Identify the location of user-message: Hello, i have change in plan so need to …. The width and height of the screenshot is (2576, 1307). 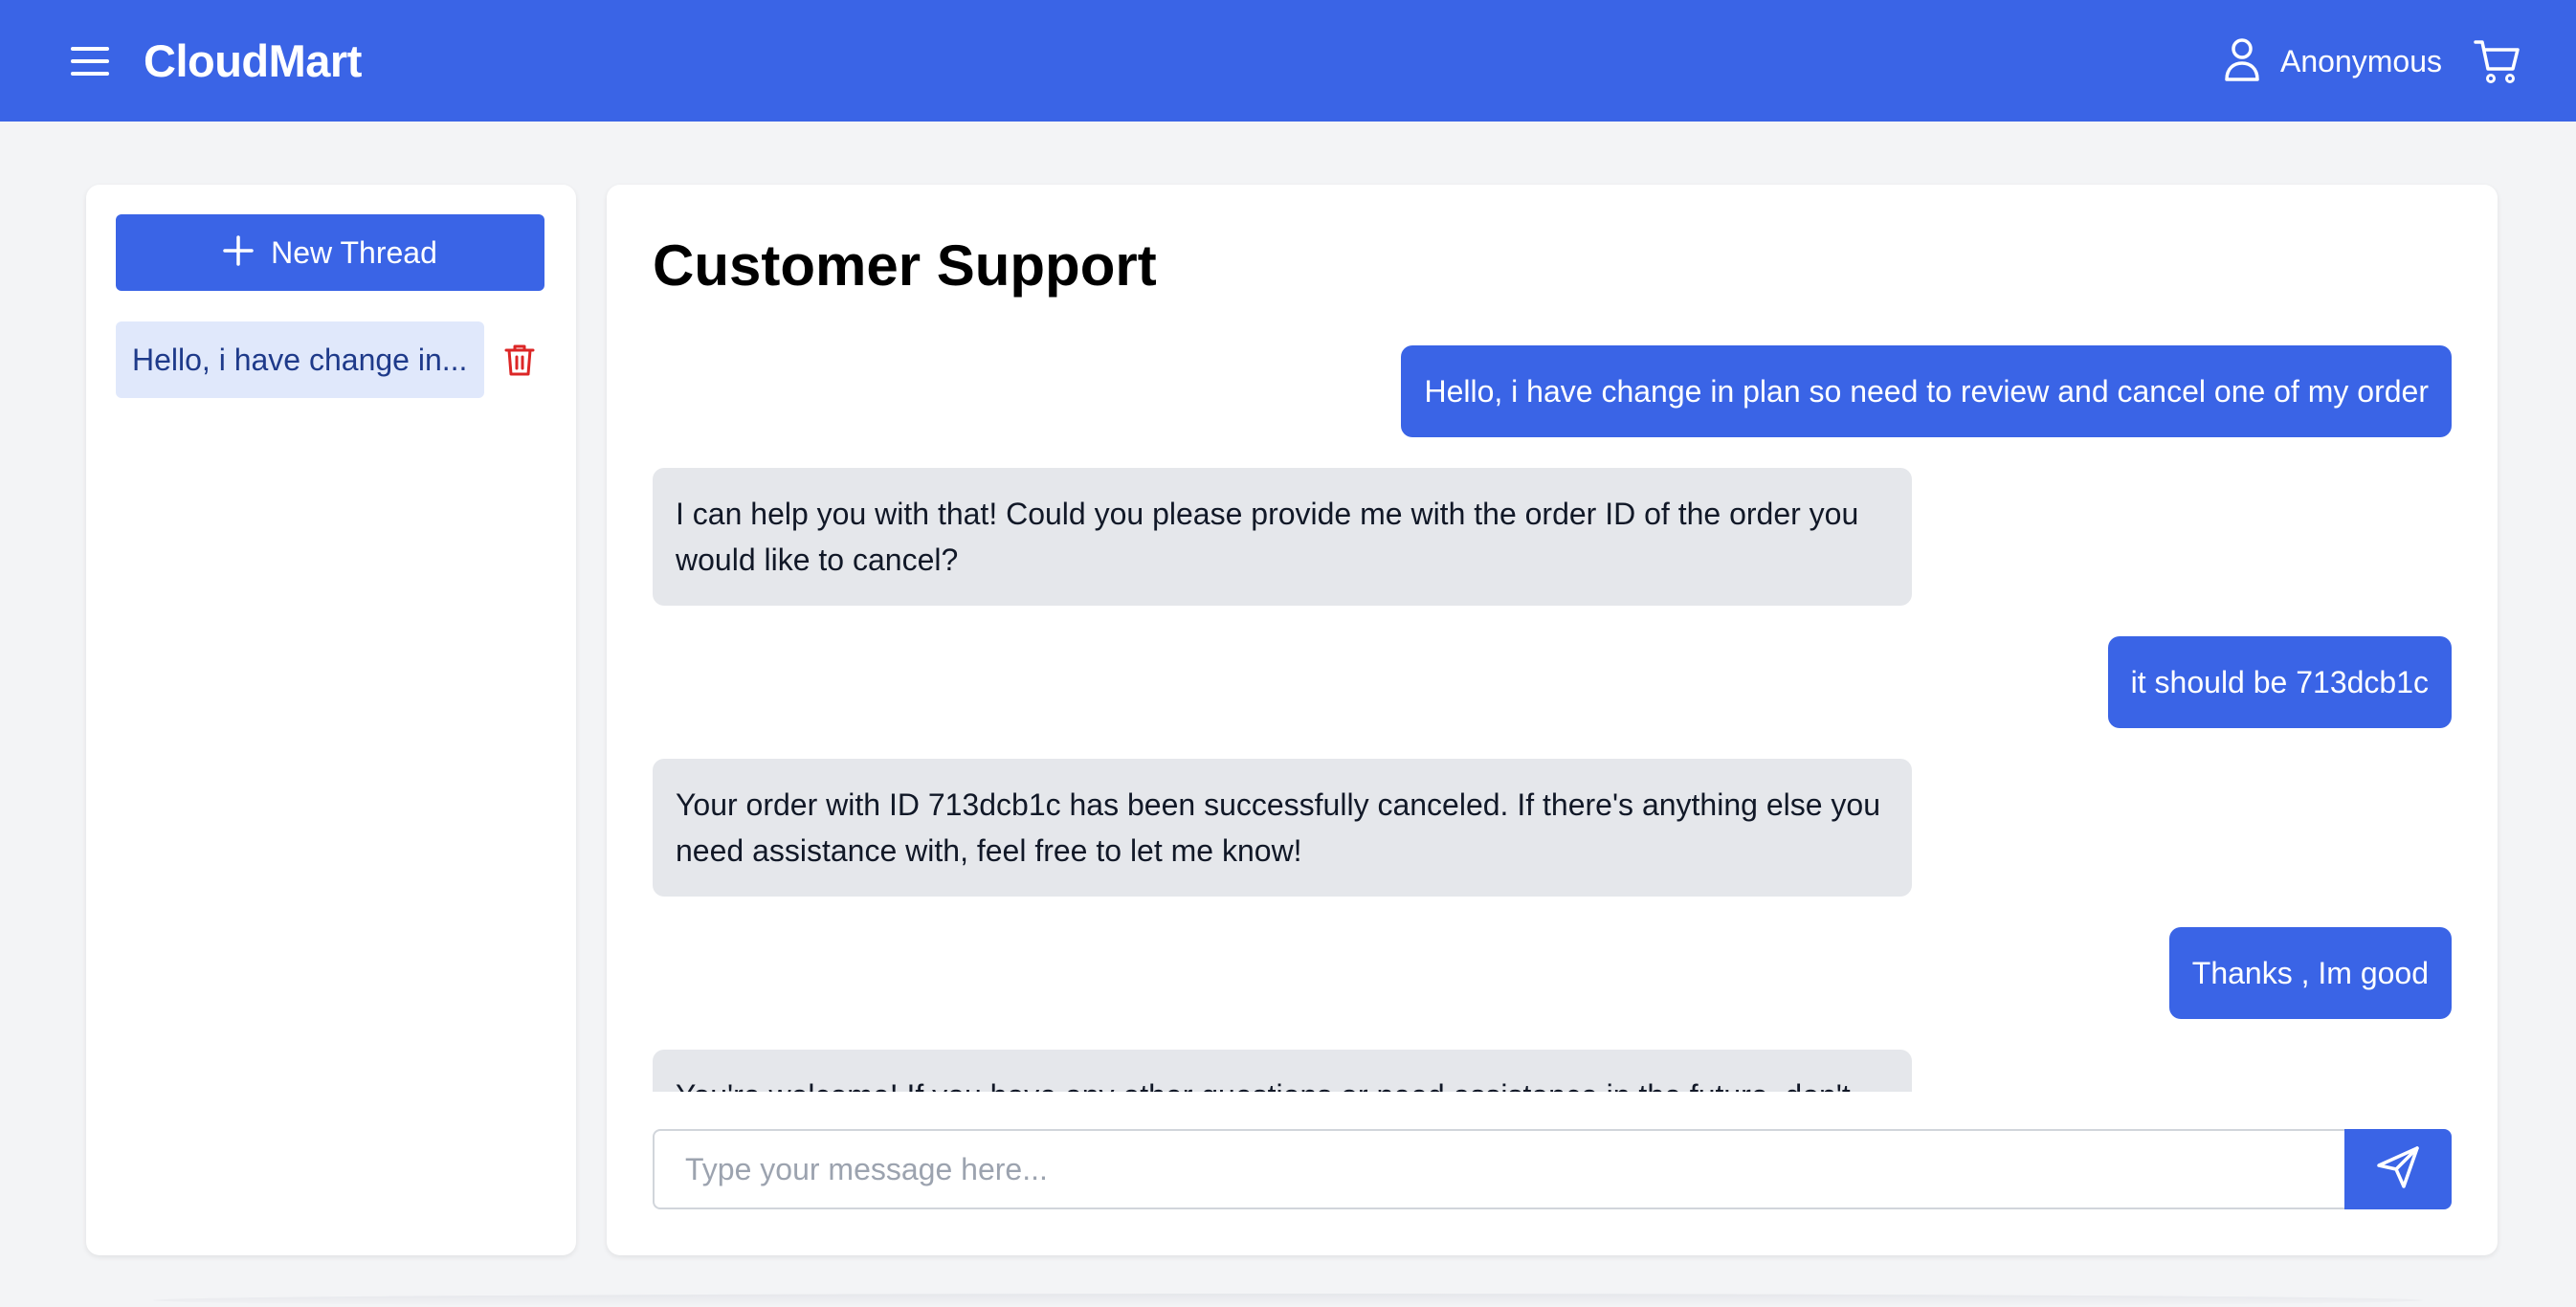
(1926, 391).